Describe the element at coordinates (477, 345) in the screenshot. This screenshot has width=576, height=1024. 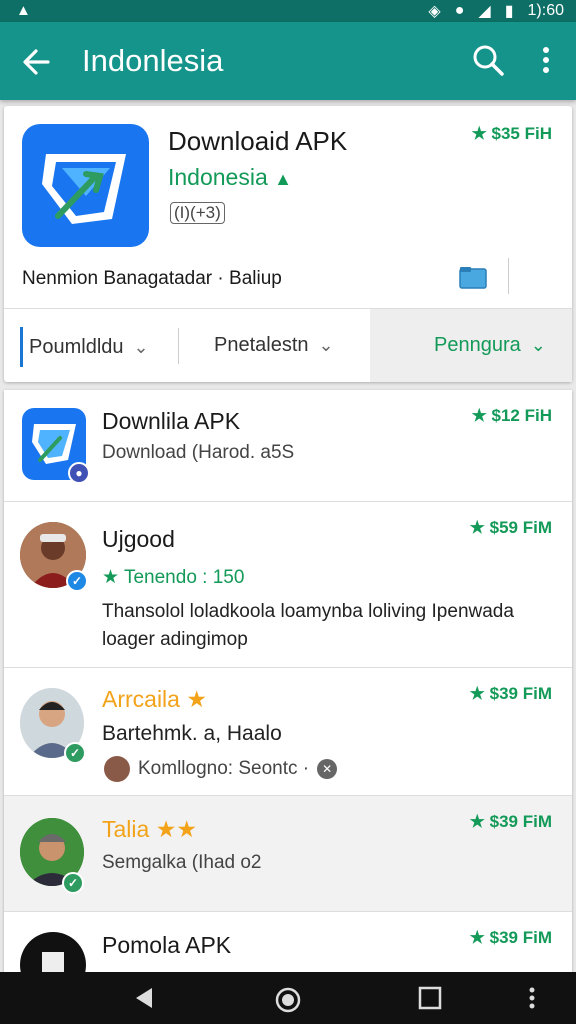
I see `filter-label: Penngura` at that location.